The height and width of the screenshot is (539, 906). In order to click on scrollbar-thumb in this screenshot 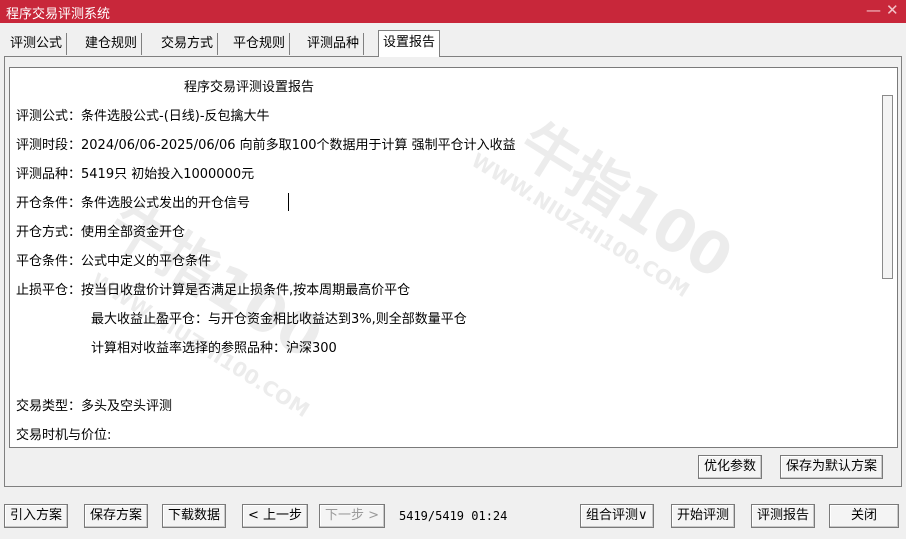, I will do `click(887, 187)`.